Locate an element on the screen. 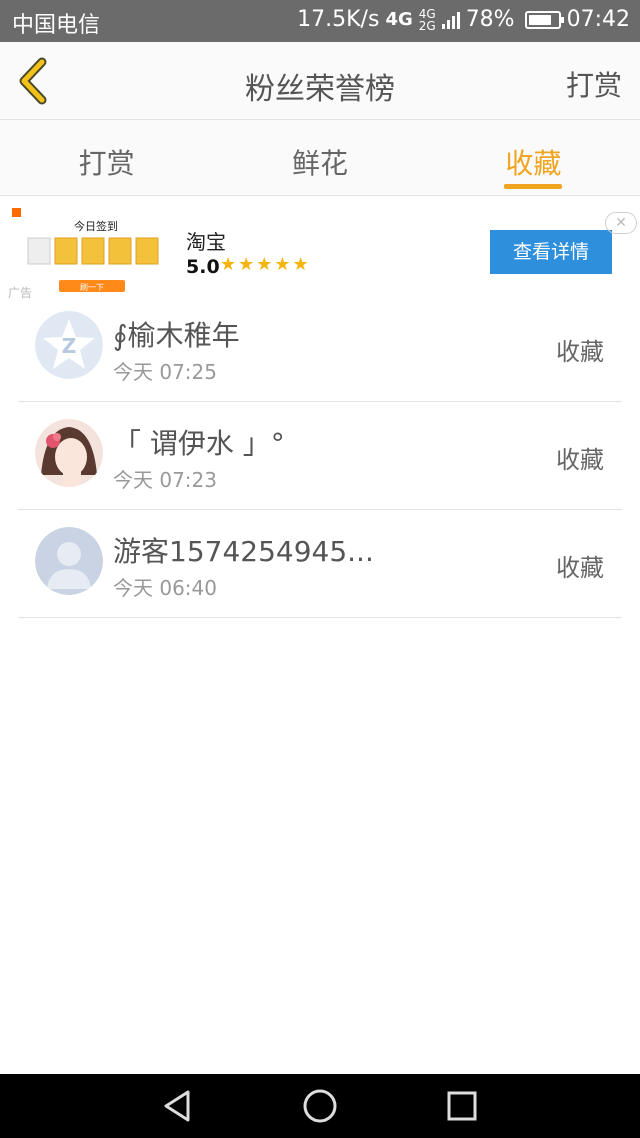  carrier-label: 中国电信 is located at coordinates (56, 25).